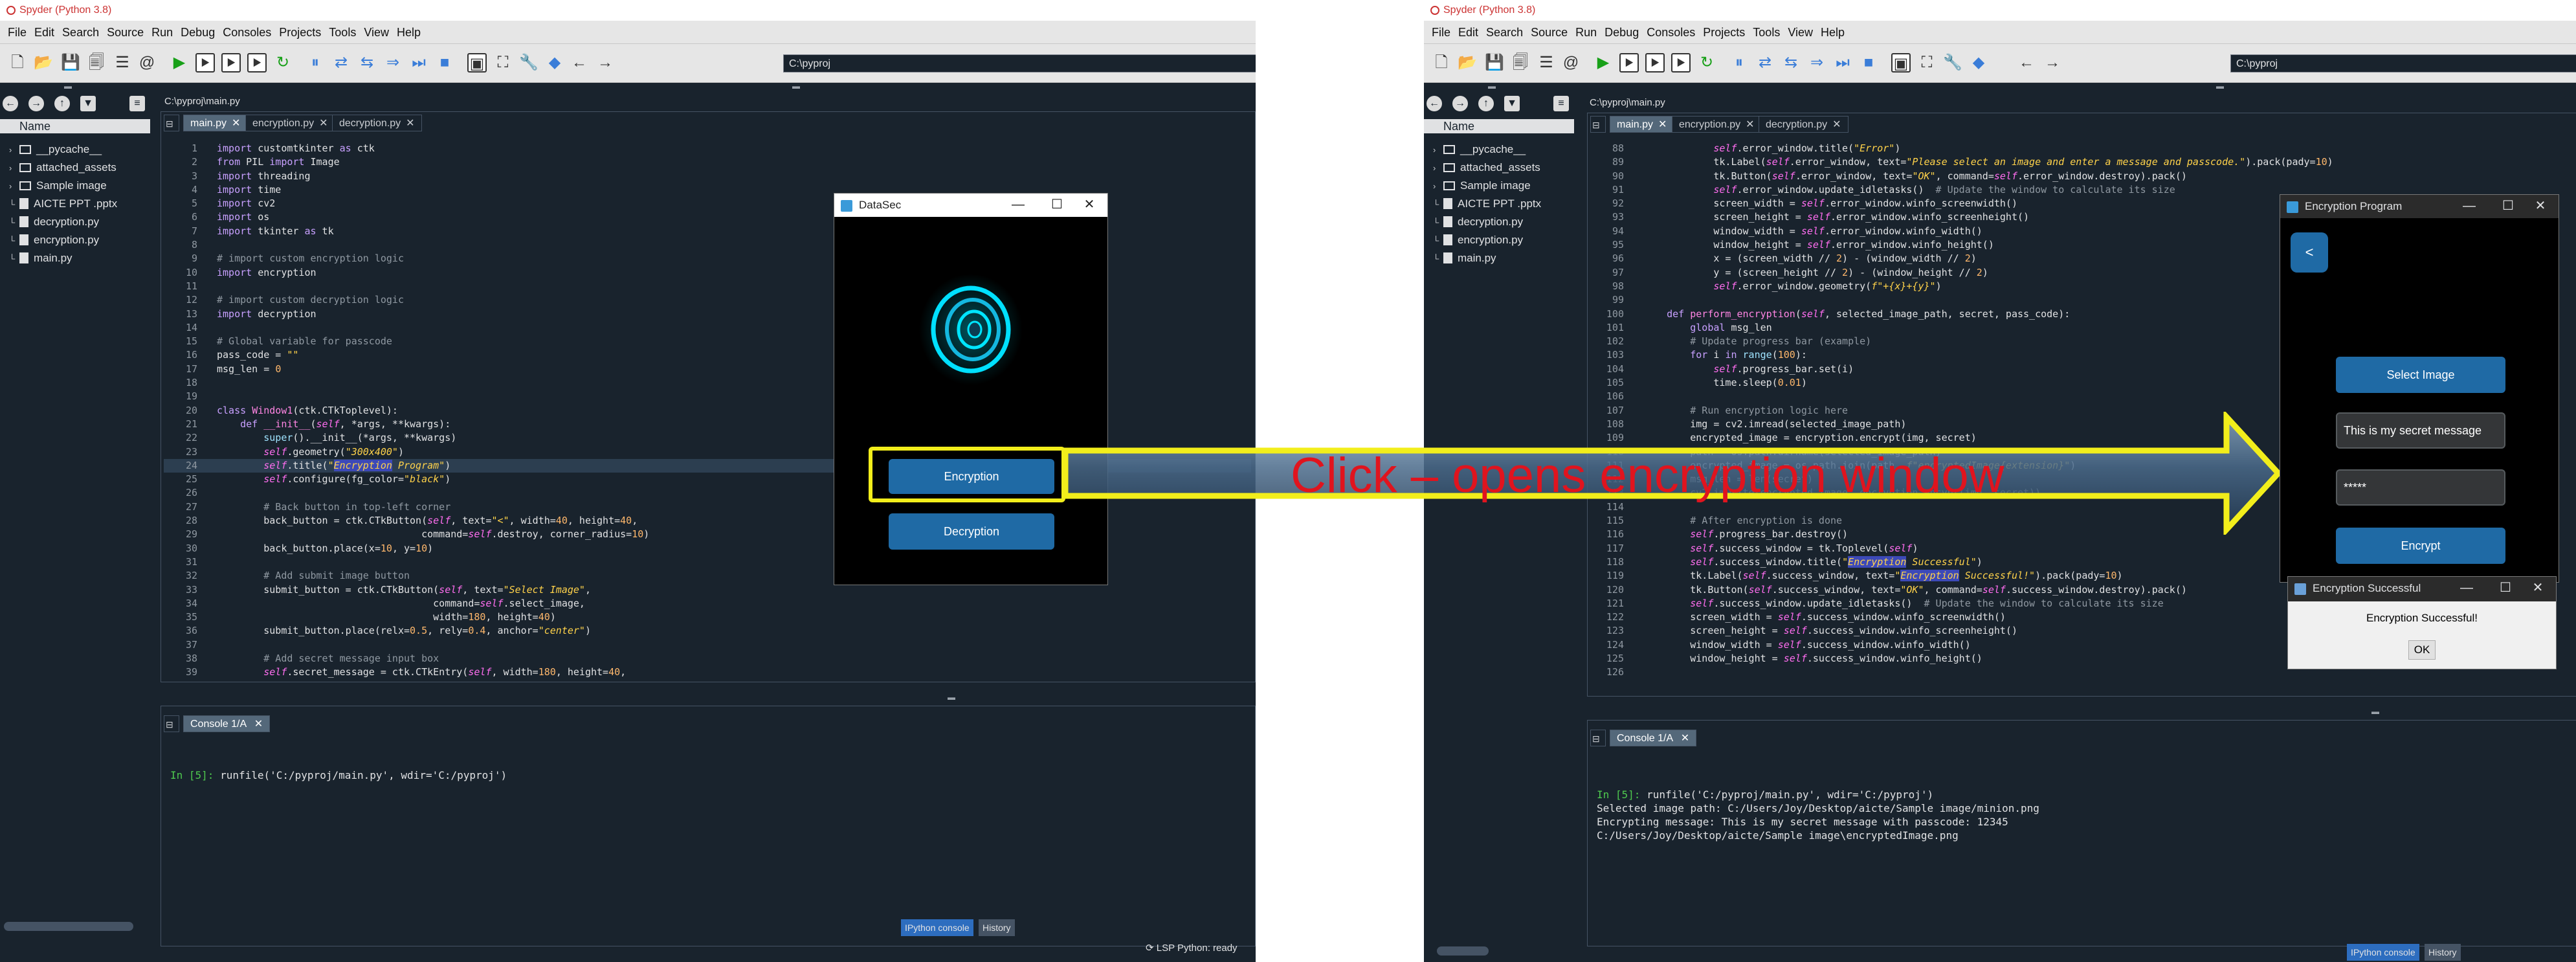  Describe the element at coordinates (122, 63) in the screenshot. I see `list-icon: ☰` at that location.